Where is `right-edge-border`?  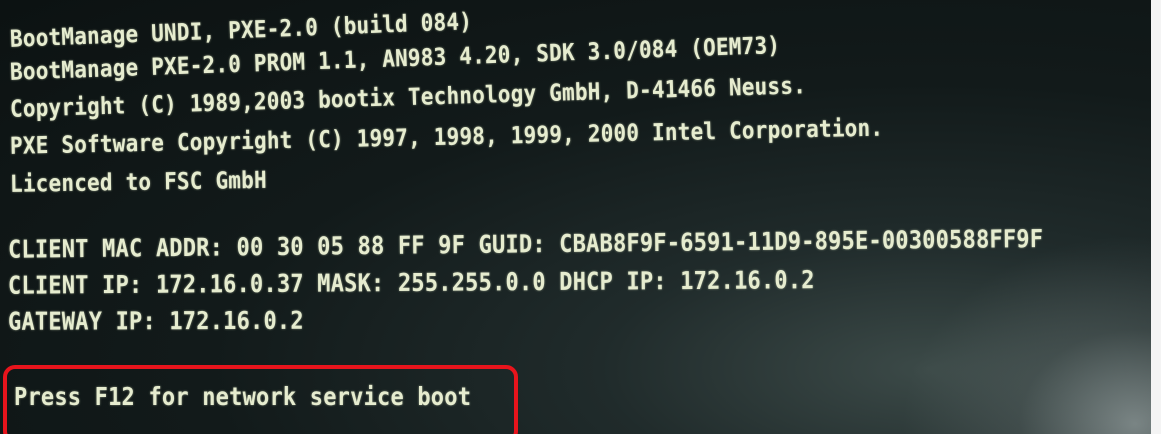
right-edge-border is located at coordinates (1156, 217).